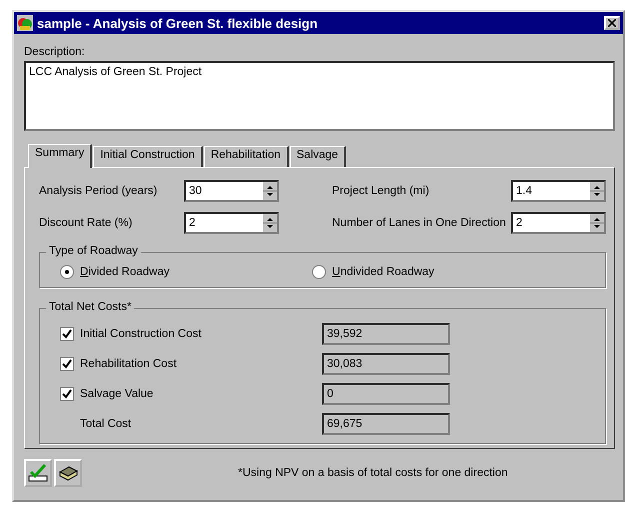  Describe the element at coordinates (373, 473) in the screenshot. I see `footnote: *Using NPV on a basis of total costs for one direction` at that location.